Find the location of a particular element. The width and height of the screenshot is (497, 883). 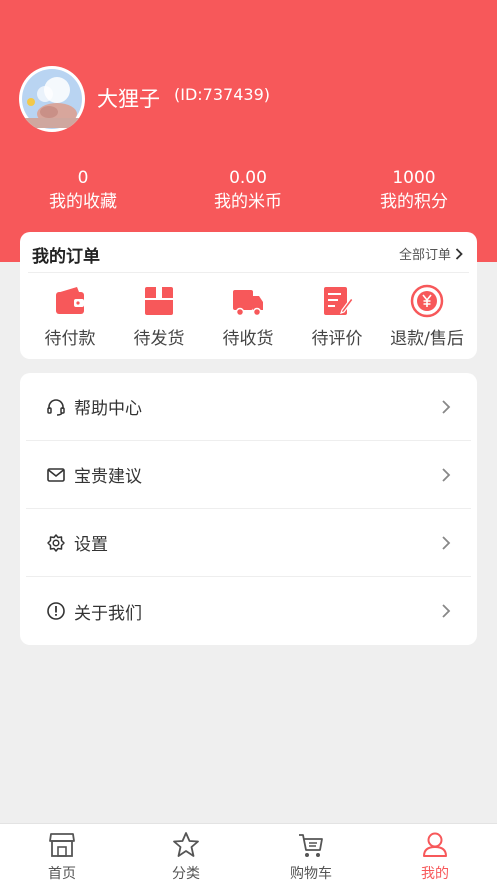

user-id: (ID:737439) is located at coordinates (222, 94).